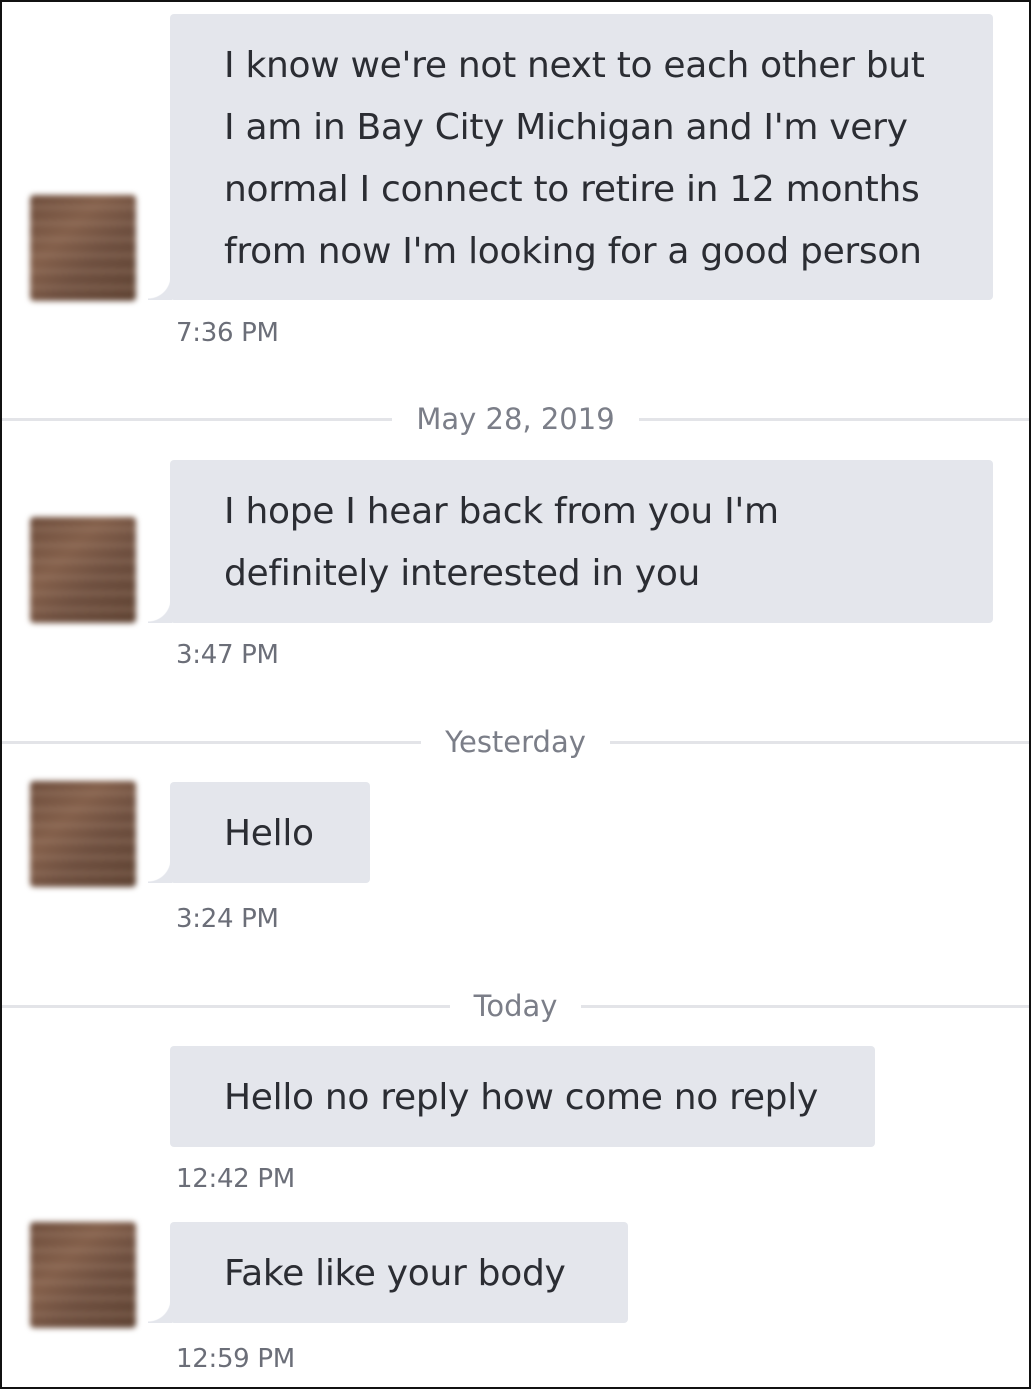 The height and width of the screenshot is (1389, 1031). I want to click on date-divider: May 28, 2019, so click(515, 419).